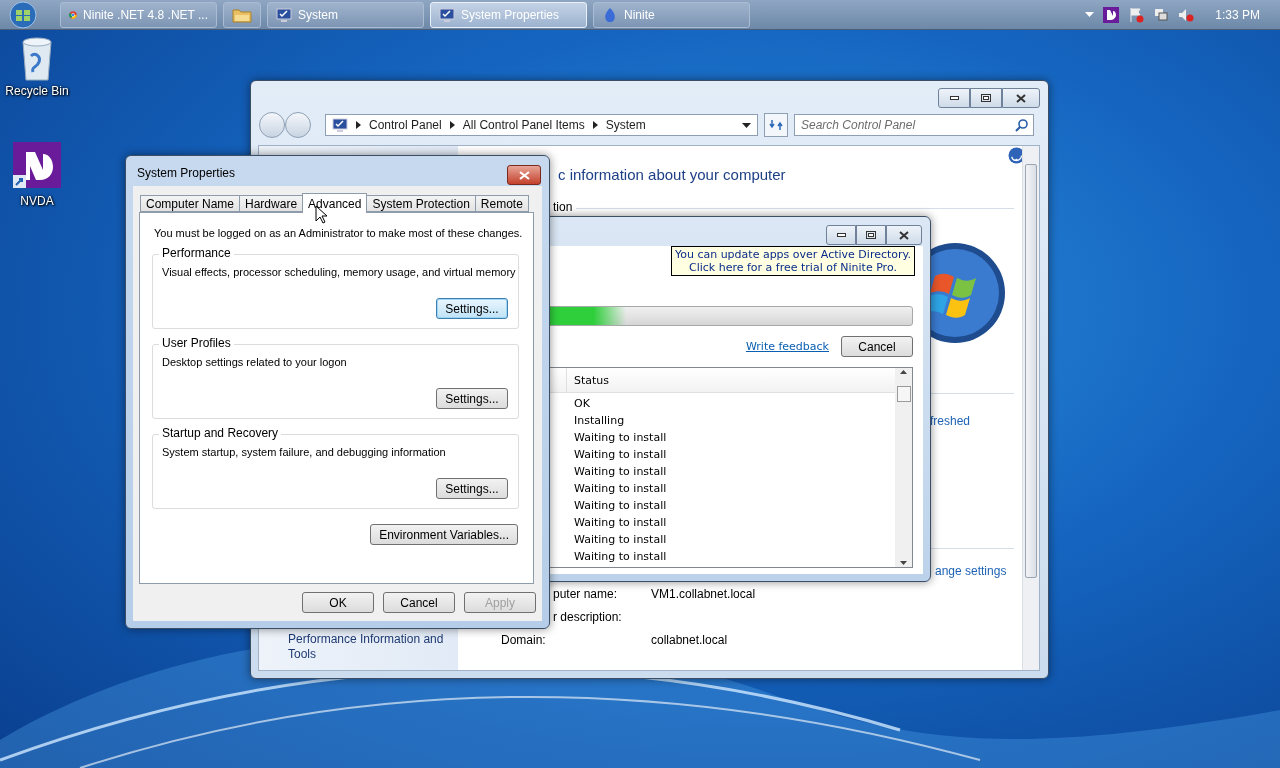 The width and height of the screenshot is (1280, 768). Describe the element at coordinates (1111, 14) in the screenshot. I see `nvda-logo-icon` at that location.